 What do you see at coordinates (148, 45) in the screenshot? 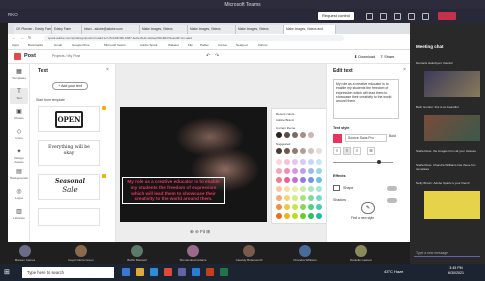
I see `bookmark: Adobe Spark` at bounding box center [148, 45].